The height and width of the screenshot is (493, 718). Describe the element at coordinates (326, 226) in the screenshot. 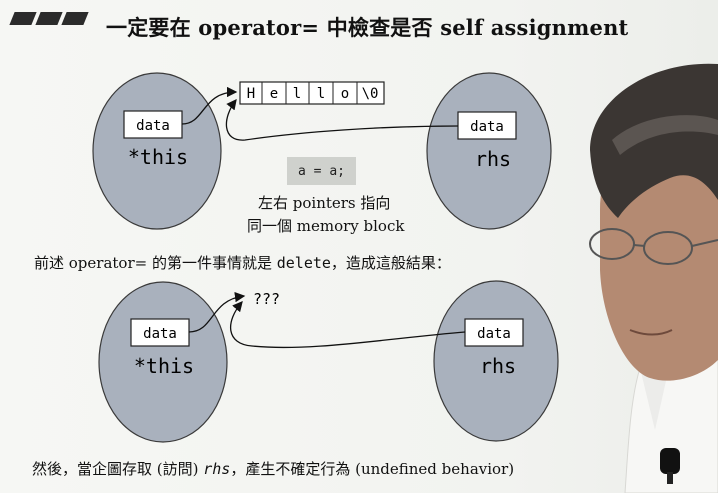

I see `caption-line-2: 同一個 memory block` at that location.